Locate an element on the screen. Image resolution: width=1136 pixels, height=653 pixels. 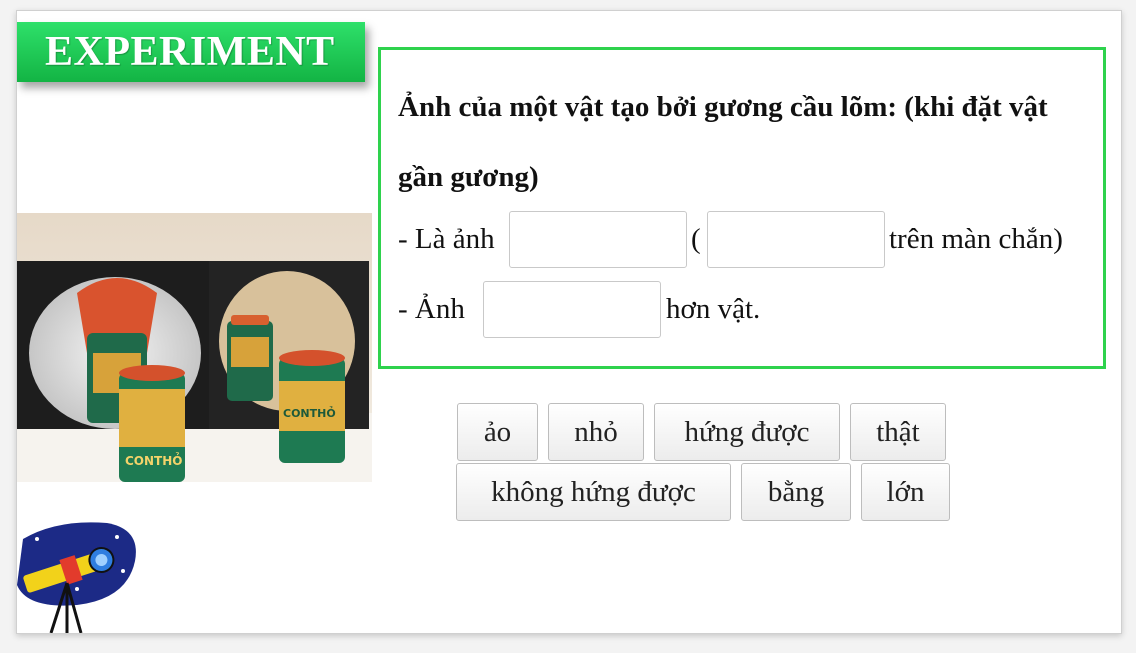
line1-suffix: trên màn chắn) is located at coordinates (976, 239).